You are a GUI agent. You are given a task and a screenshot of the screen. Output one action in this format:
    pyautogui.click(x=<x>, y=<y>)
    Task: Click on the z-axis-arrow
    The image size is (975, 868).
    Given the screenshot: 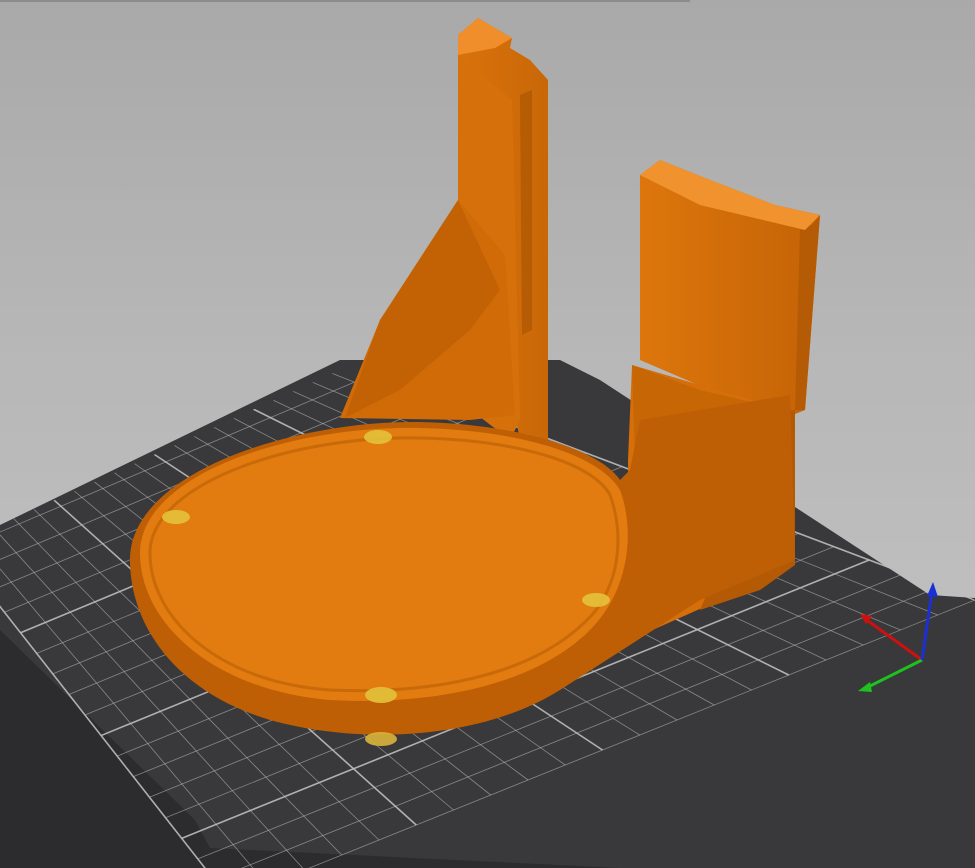 What is the action you would take?
    pyautogui.click(x=932, y=589)
    